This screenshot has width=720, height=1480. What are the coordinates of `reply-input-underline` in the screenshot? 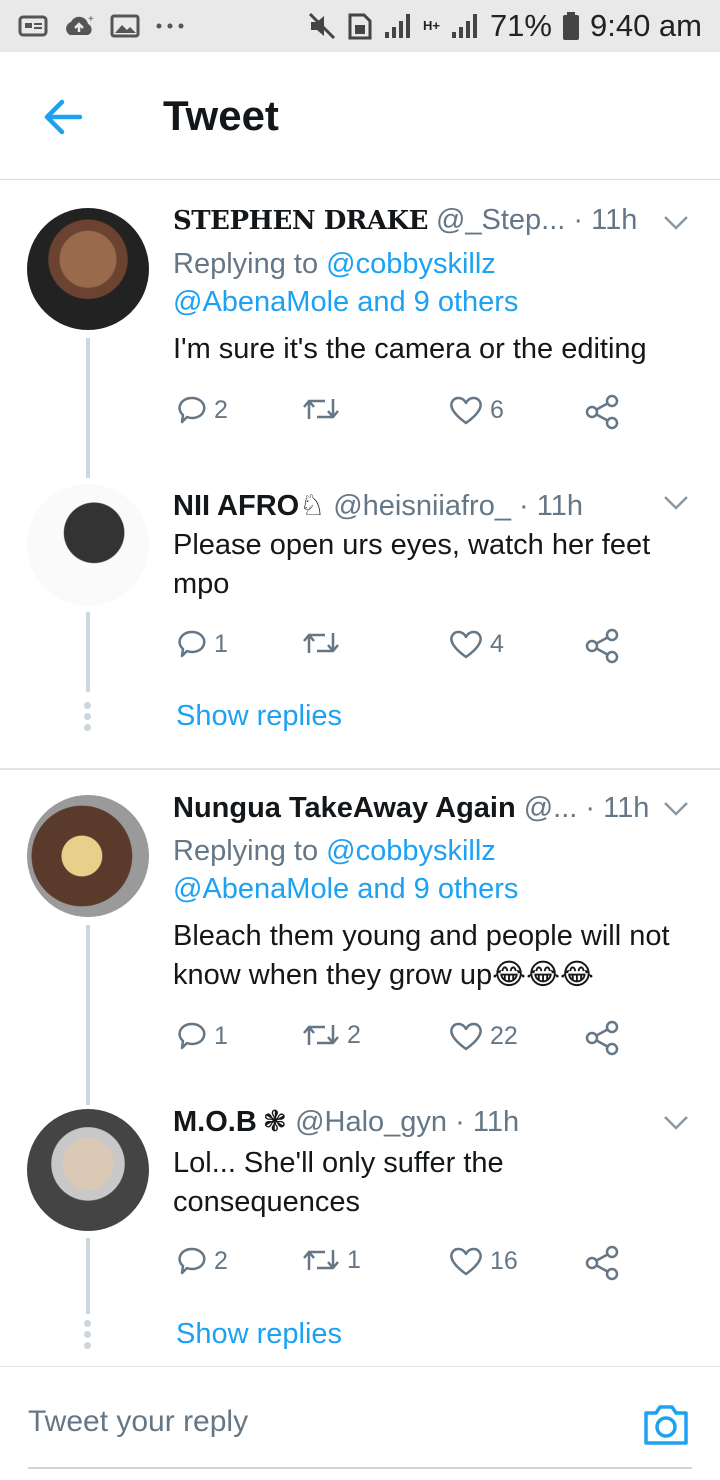 It's located at (360, 1468).